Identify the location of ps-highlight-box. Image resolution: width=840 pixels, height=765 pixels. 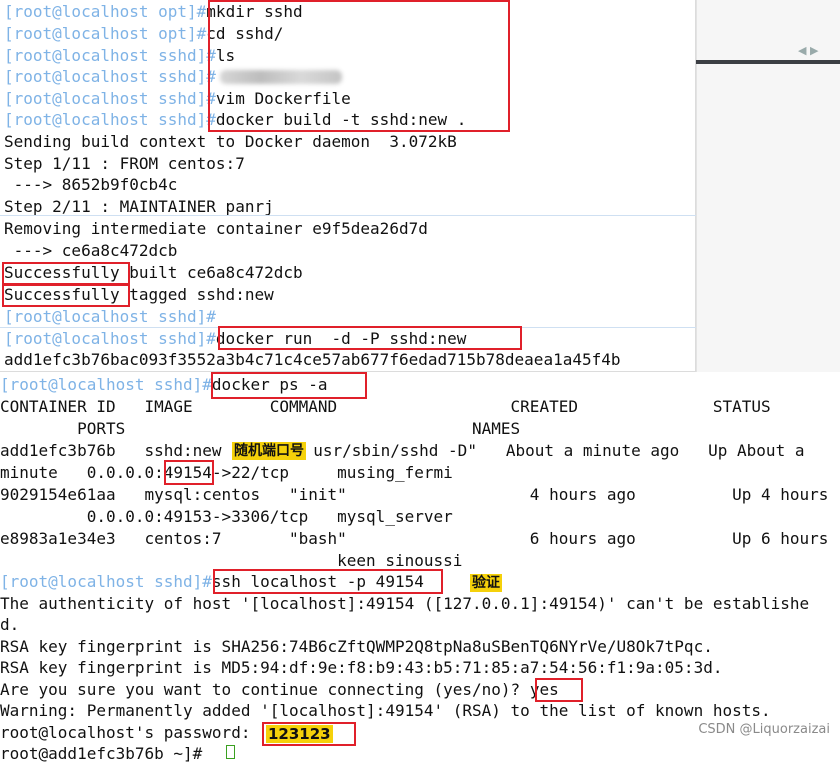
(289, 385).